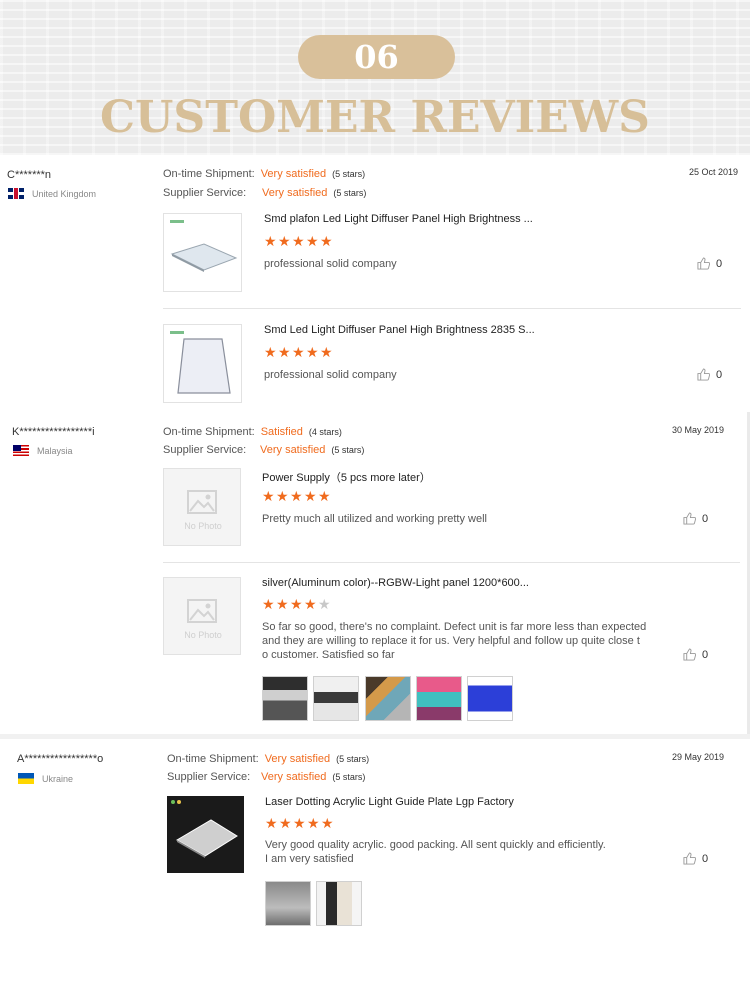 This screenshot has width=750, height=997. What do you see at coordinates (60, 759) in the screenshot?
I see `reviewer-name: A*****************o` at bounding box center [60, 759].